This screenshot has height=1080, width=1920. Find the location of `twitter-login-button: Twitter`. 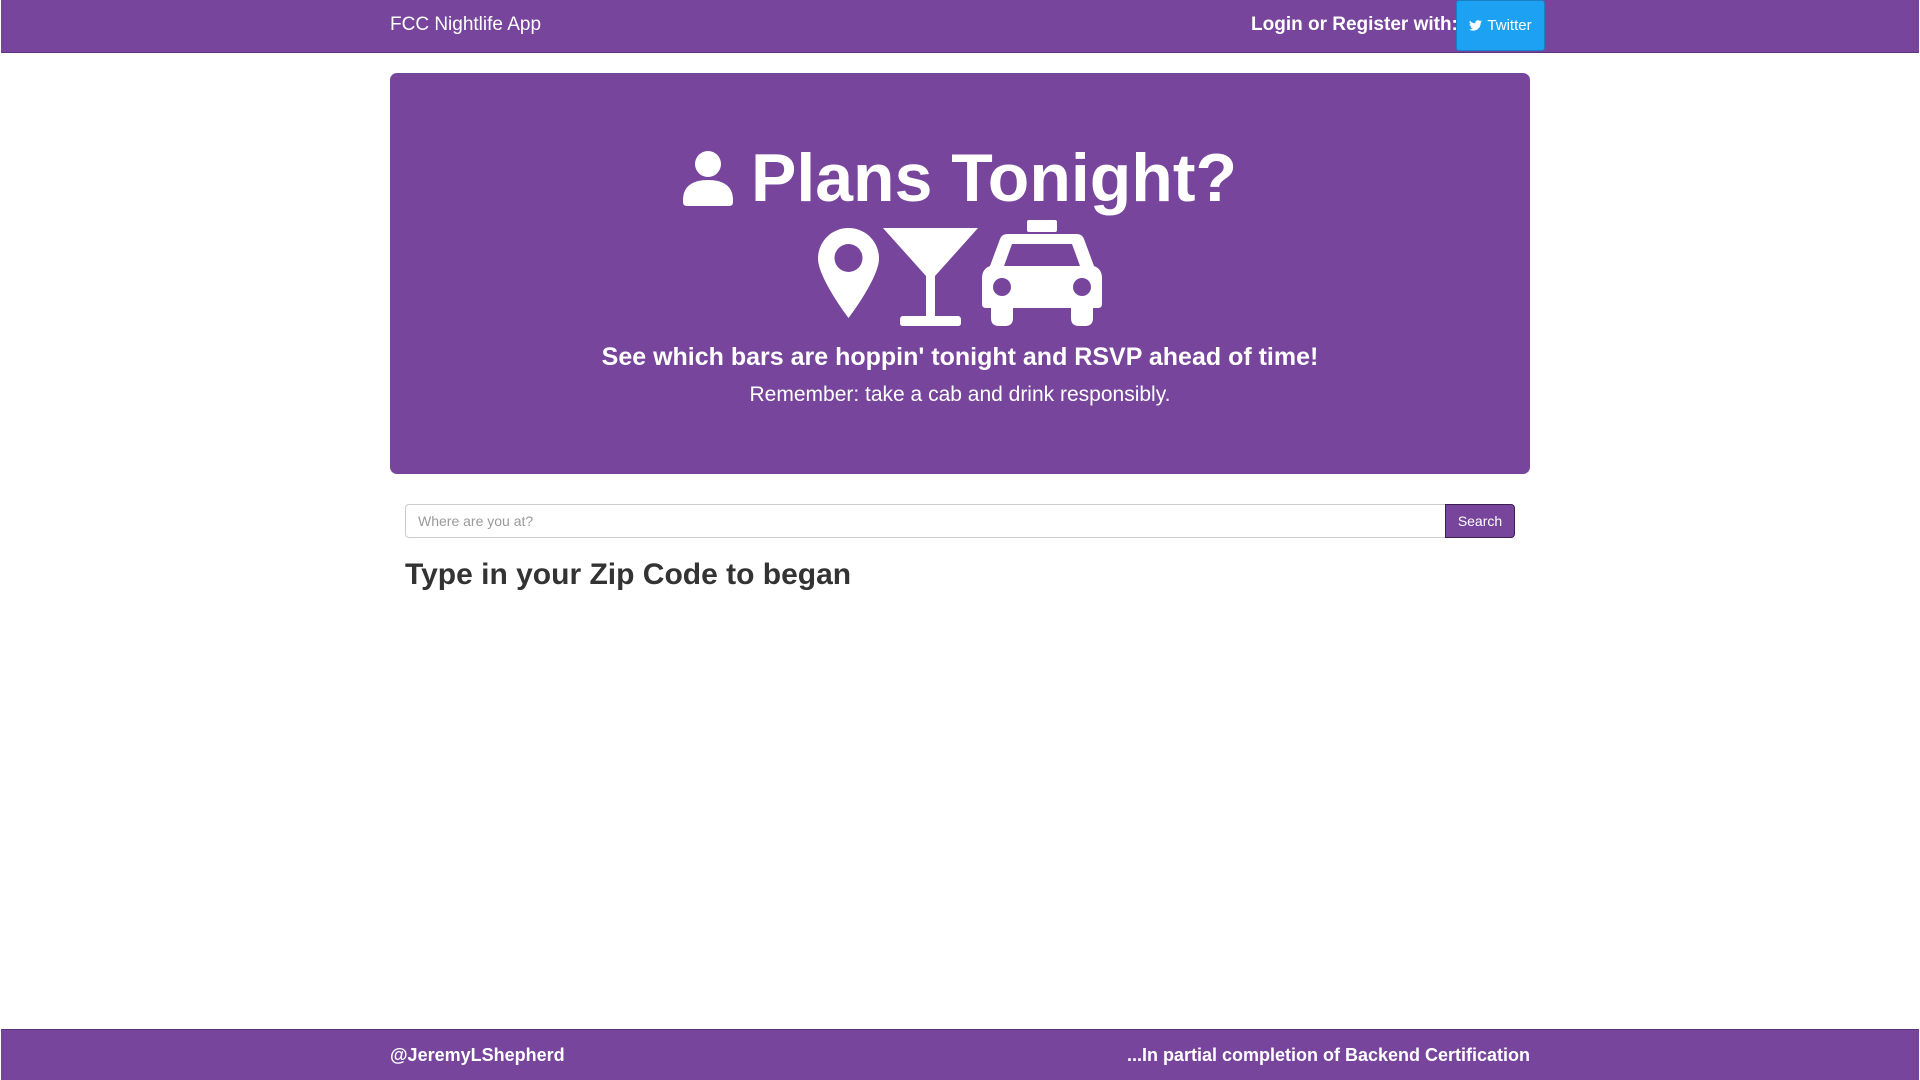

twitter-login-button: Twitter is located at coordinates (1500, 25).